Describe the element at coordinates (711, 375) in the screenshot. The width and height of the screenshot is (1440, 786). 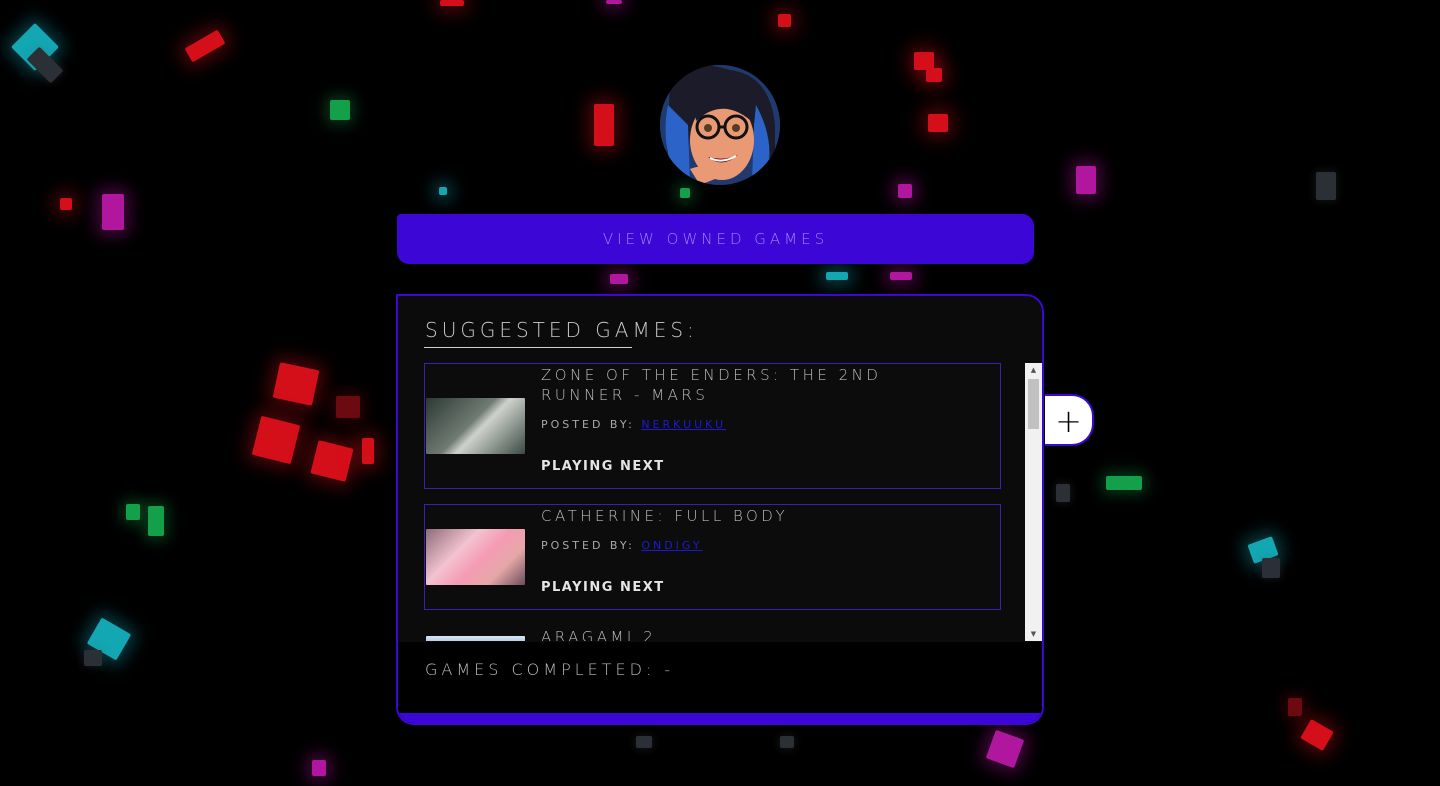
I see `game-title-line: ZONE OF THE ENDERS: THE 2ND` at that location.